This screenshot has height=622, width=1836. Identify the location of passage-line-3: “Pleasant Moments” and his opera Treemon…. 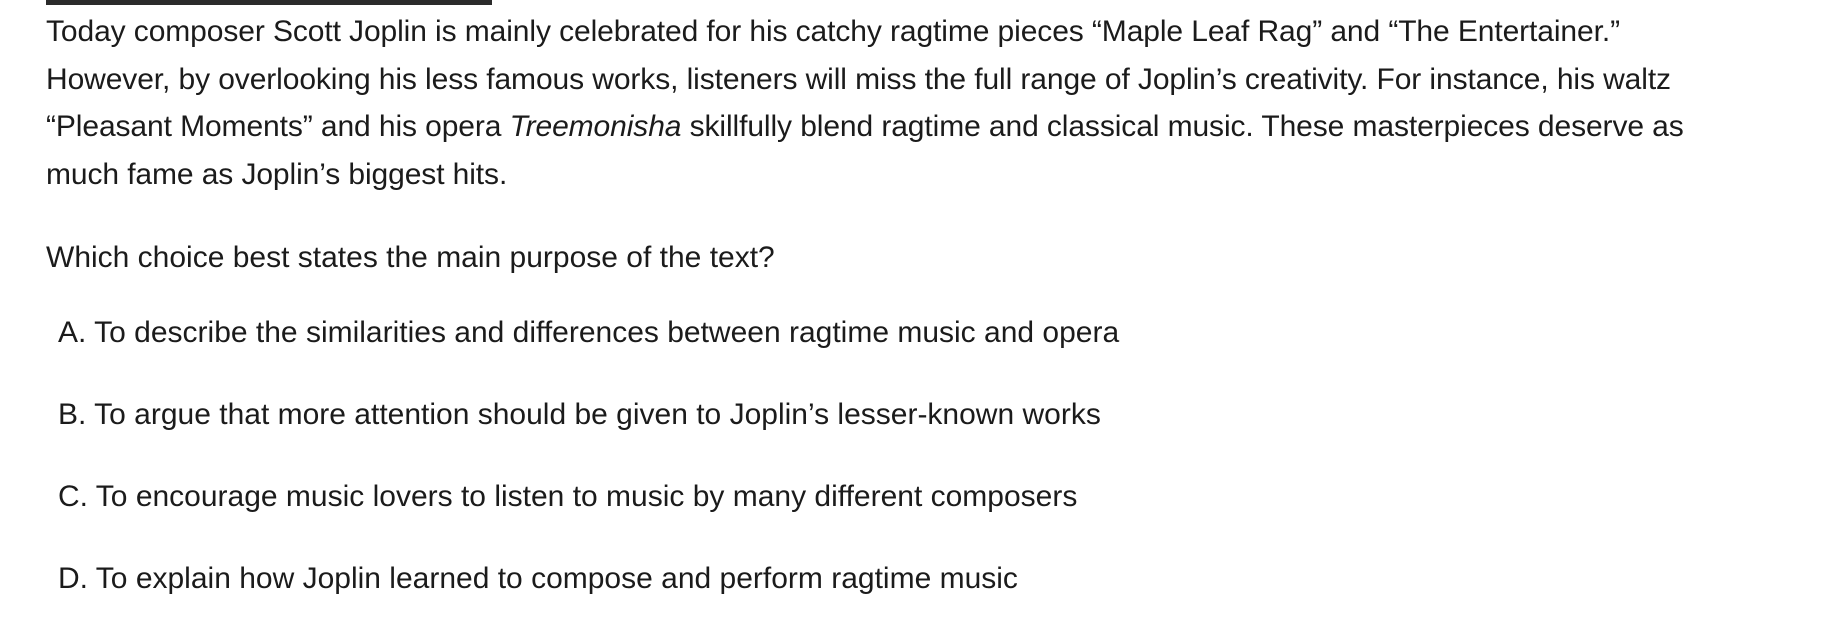
(926, 127).